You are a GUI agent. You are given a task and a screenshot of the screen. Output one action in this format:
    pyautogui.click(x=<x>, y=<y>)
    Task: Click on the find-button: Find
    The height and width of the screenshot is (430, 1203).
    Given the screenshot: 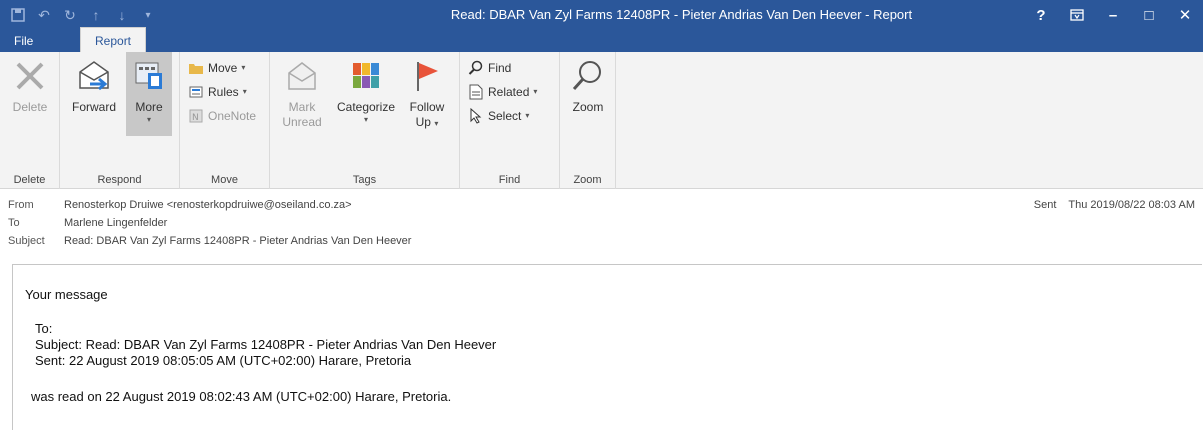 What is the action you would take?
    pyautogui.click(x=489, y=68)
    